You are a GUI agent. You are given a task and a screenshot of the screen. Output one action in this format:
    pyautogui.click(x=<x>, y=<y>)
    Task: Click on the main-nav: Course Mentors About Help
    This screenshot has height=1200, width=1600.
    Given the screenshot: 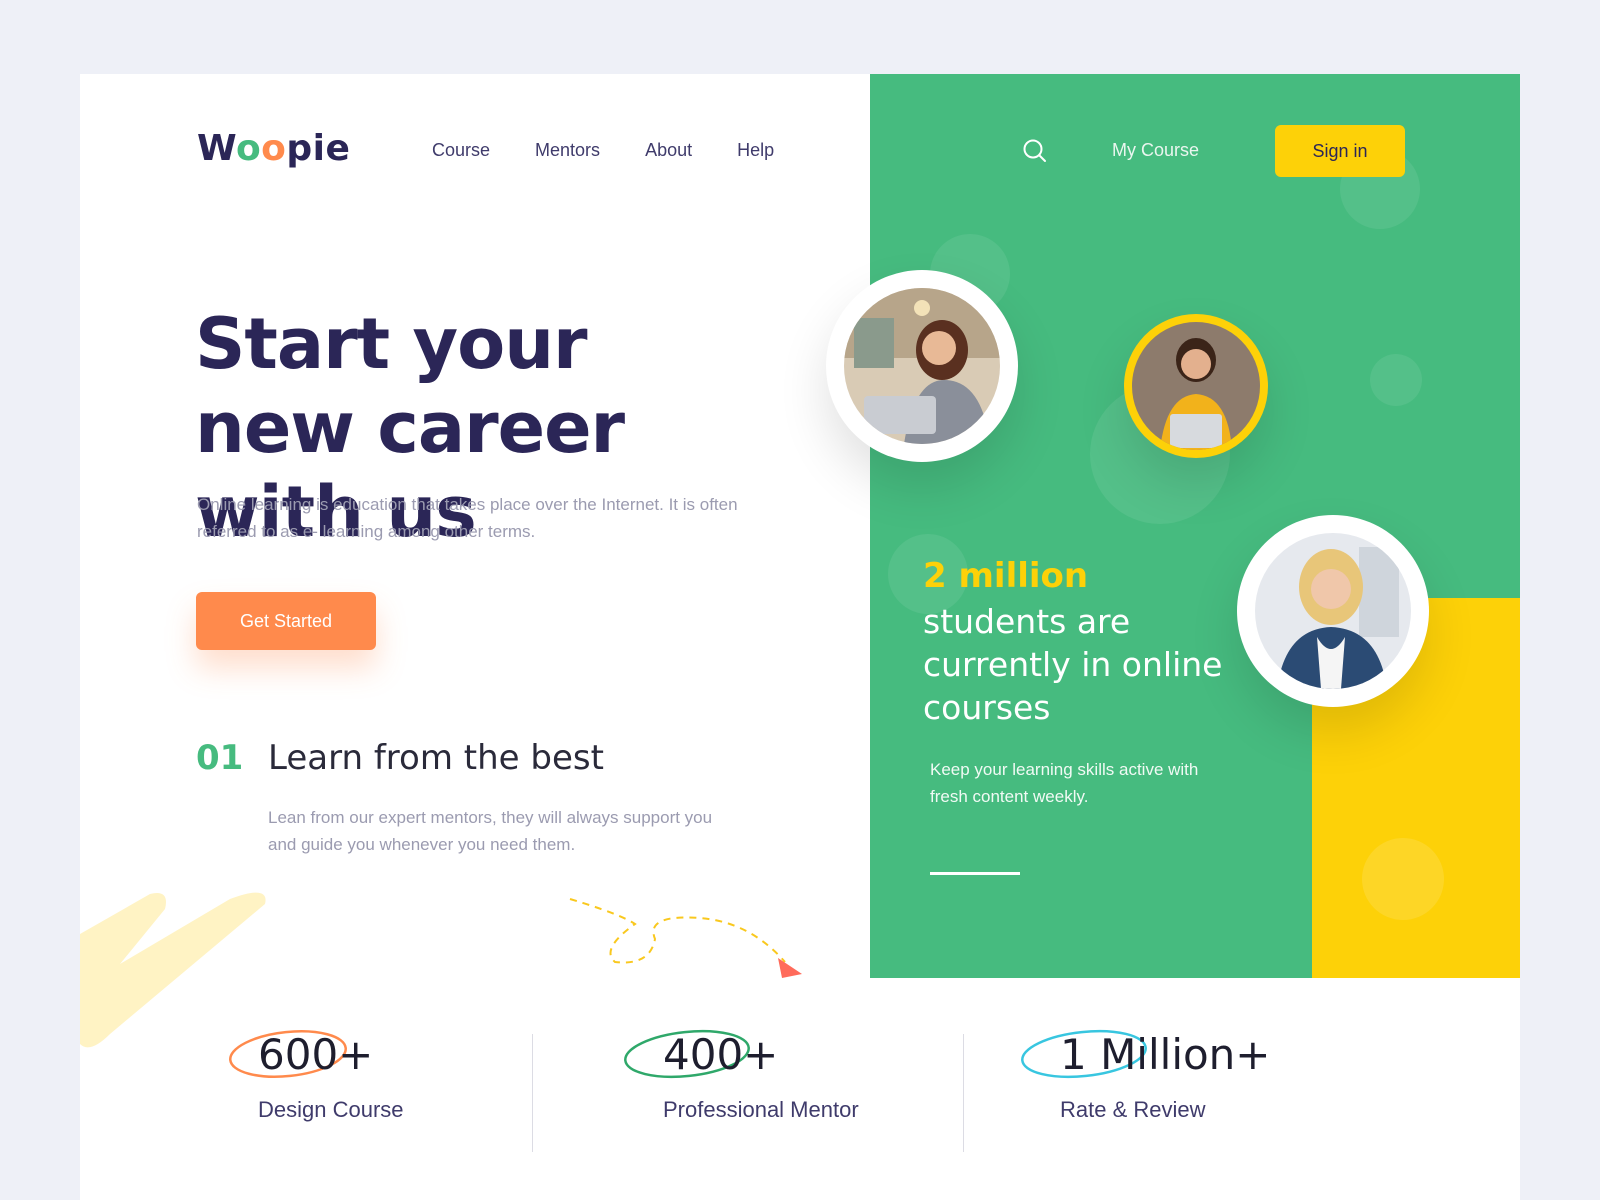 What is the action you would take?
    pyautogui.click(x=625, y=150)
    